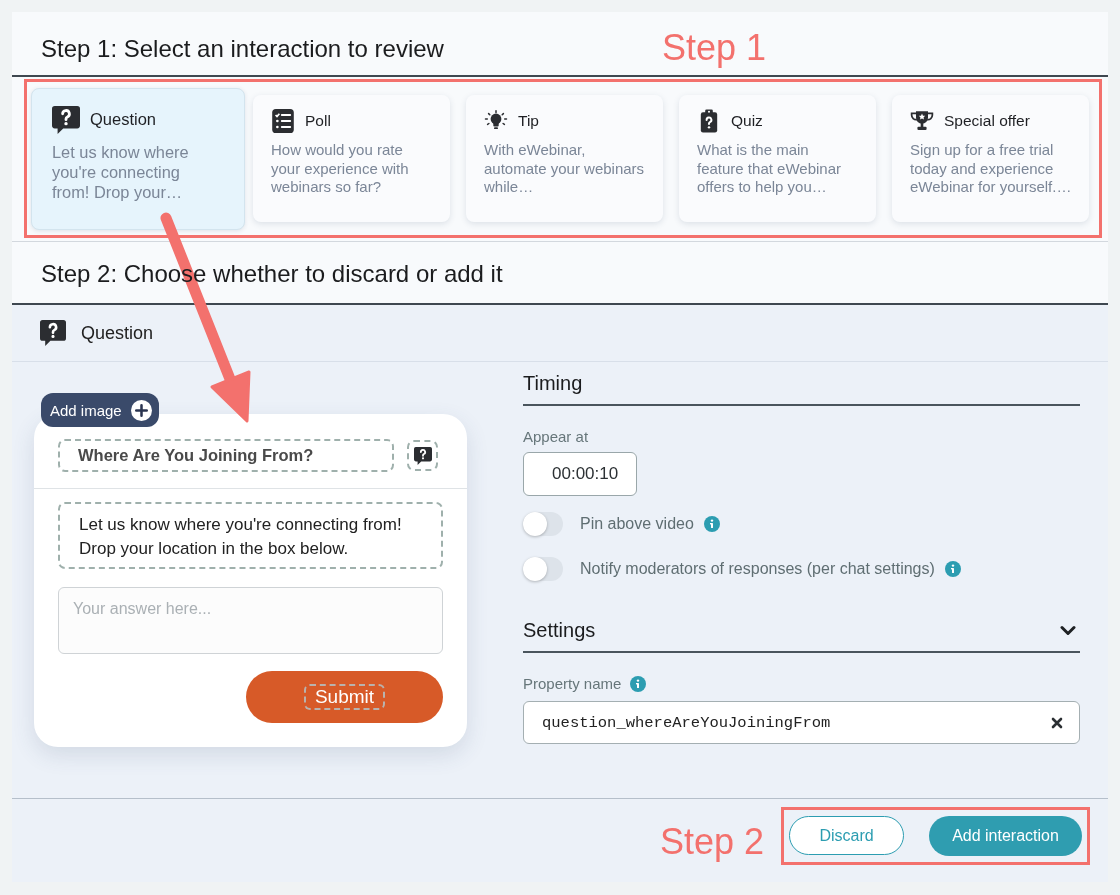  I want to click on submit-button: Submit, so click(344, 697).